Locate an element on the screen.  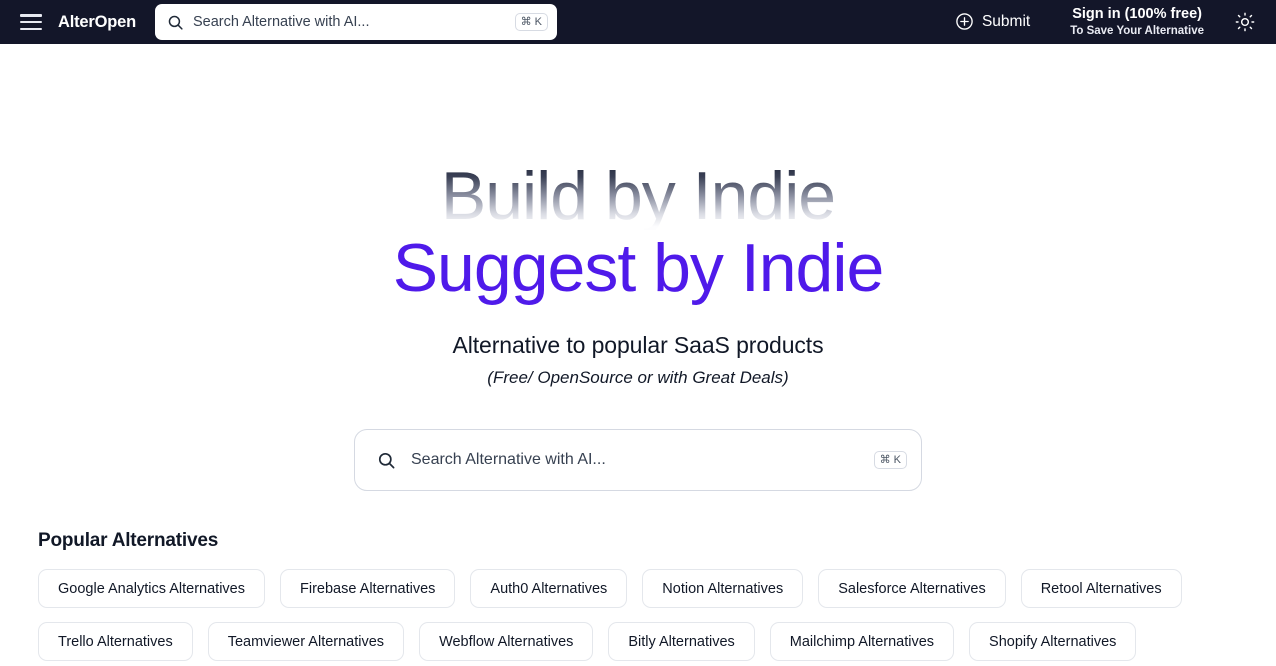
alternative-tag: Webflow Alternatives is located at coordinates (506, 642).